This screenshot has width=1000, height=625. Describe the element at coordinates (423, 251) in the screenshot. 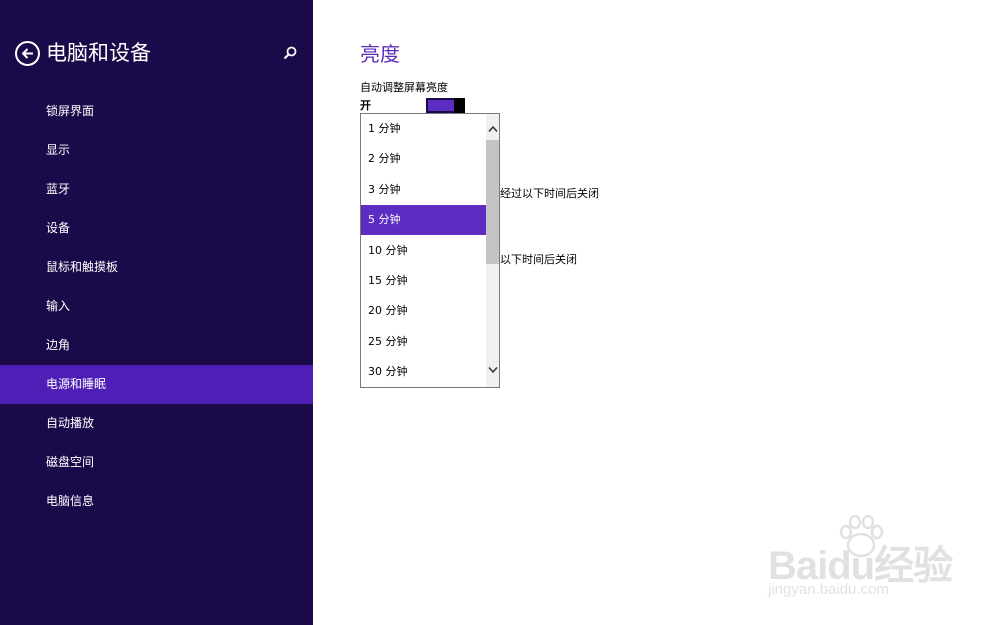

I see `dropdown-option: 10 分钟` at that location.